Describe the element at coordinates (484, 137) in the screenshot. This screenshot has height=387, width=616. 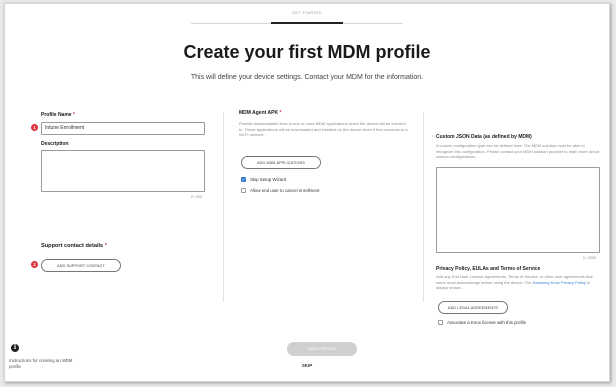
I see `custom-json-label: Custom JSON Data (as defined by MDM)` at that location.